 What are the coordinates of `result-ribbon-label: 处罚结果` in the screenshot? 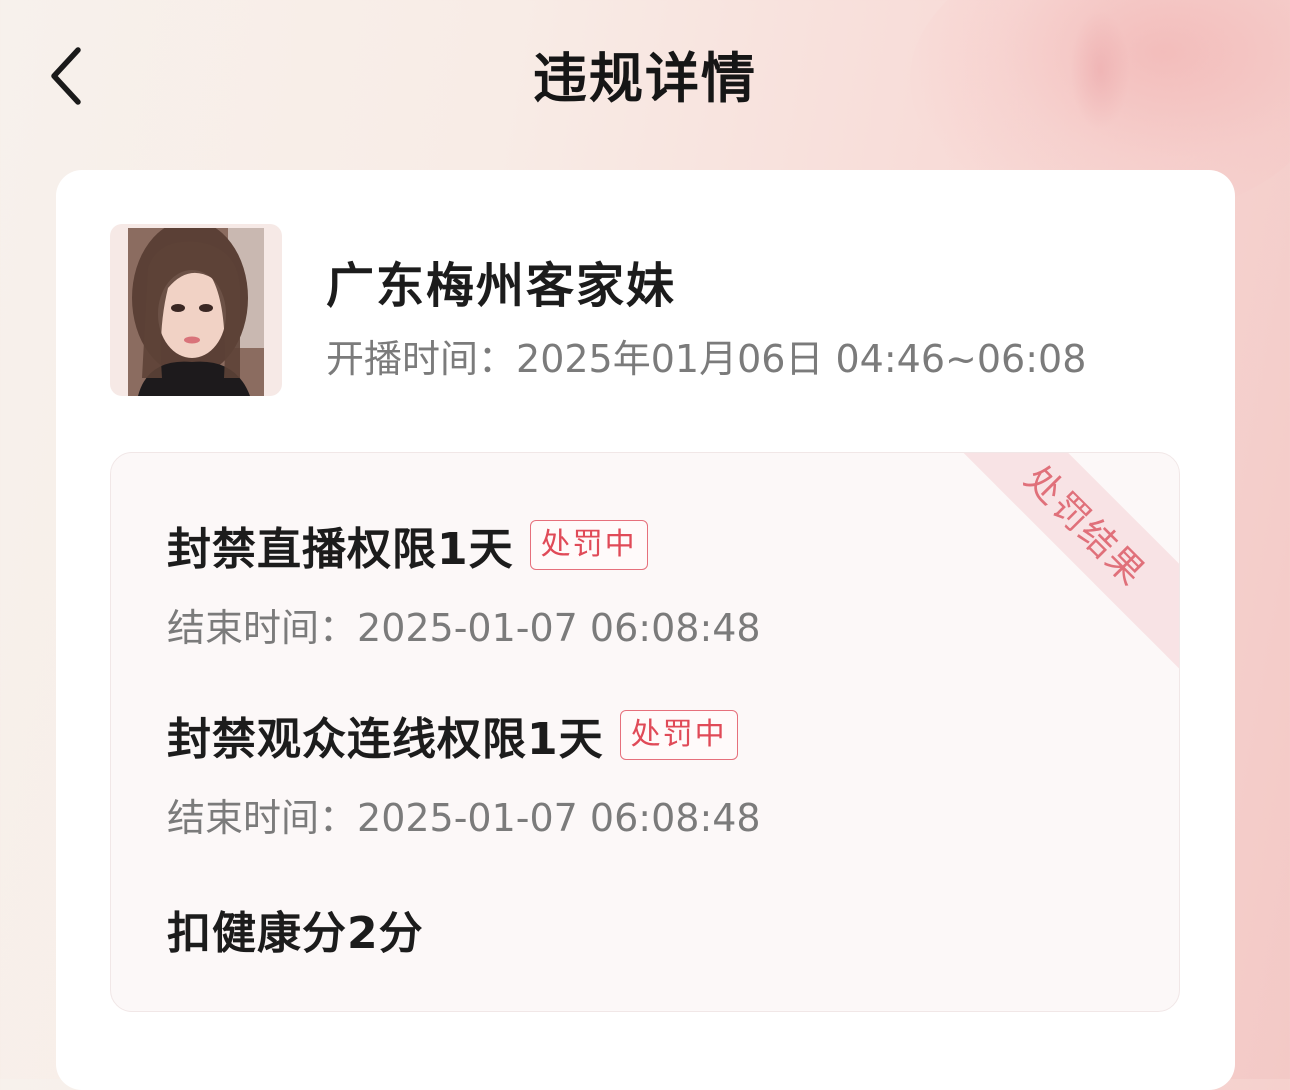 It's located at (1084, 526).